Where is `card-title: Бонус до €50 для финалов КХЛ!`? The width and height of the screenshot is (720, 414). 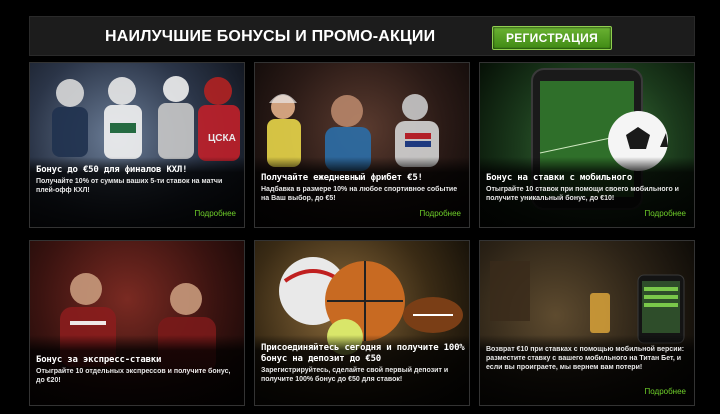 card-title: Бонус до €50 для финалов КХЛ! is located at coordinates (112, 170).